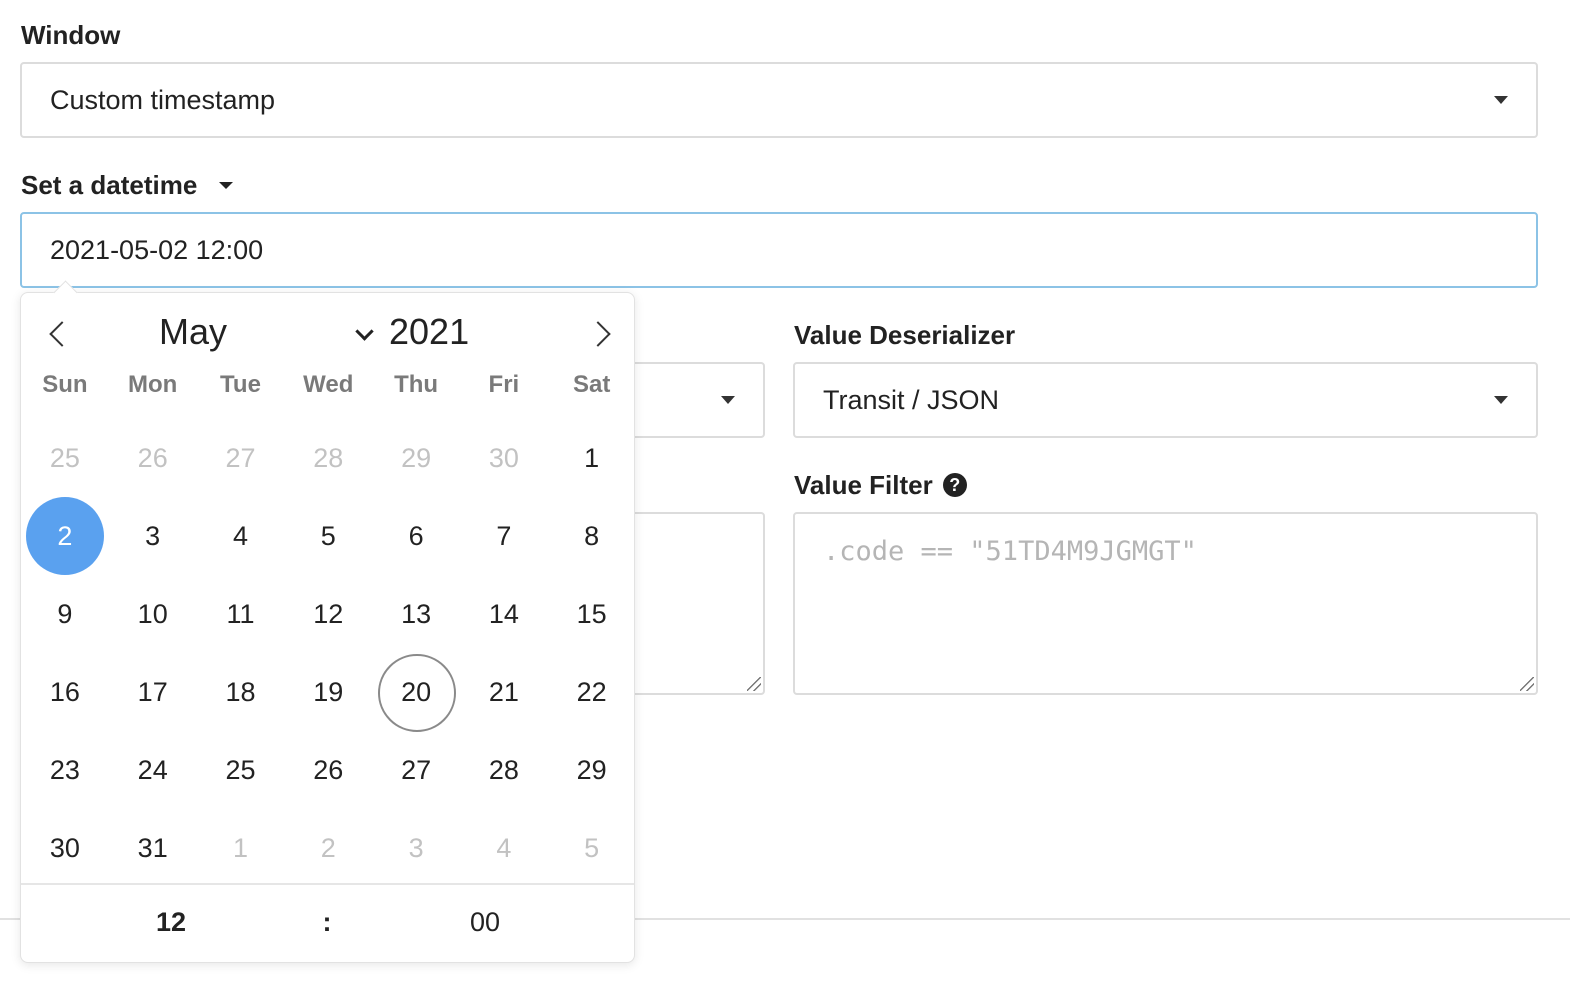  Describe the element at coordinates (779, 250) in the screenshot. I see `datetime-input` at that location.